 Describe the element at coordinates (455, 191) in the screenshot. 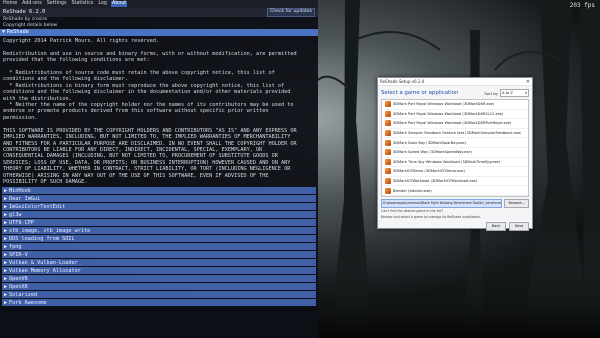

I see `list-item: Blender (blender.exe)` at that location.